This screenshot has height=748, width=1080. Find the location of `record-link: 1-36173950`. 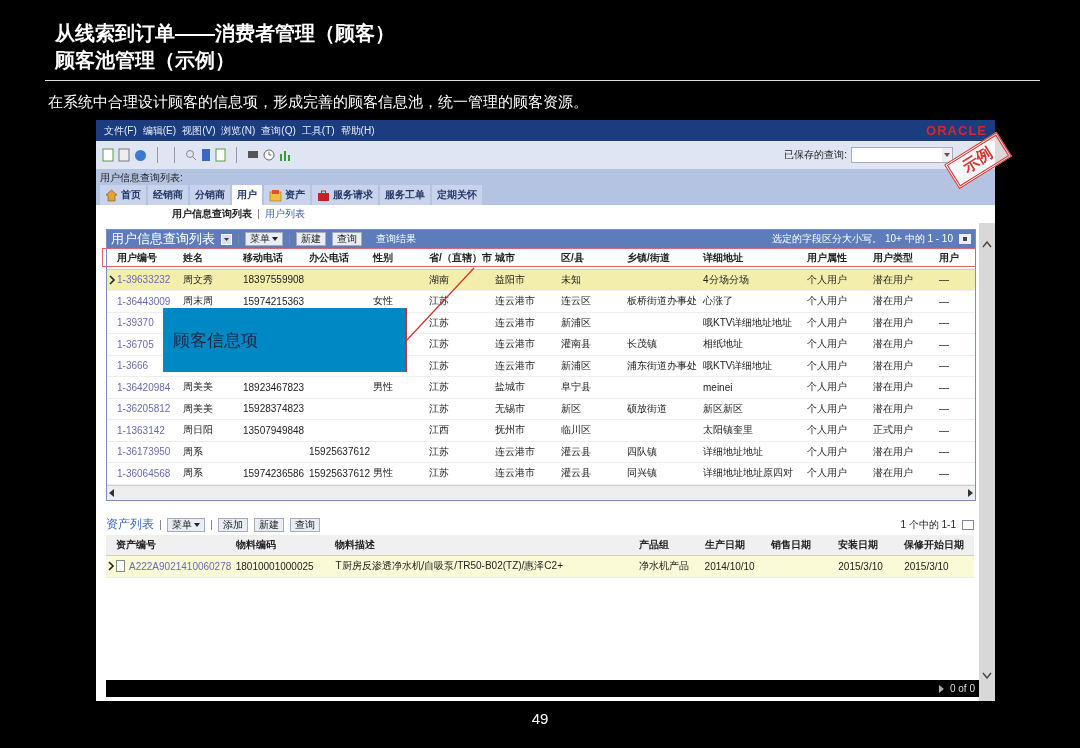

record-link: 1-36173950 is located at coordinates (144, 452).